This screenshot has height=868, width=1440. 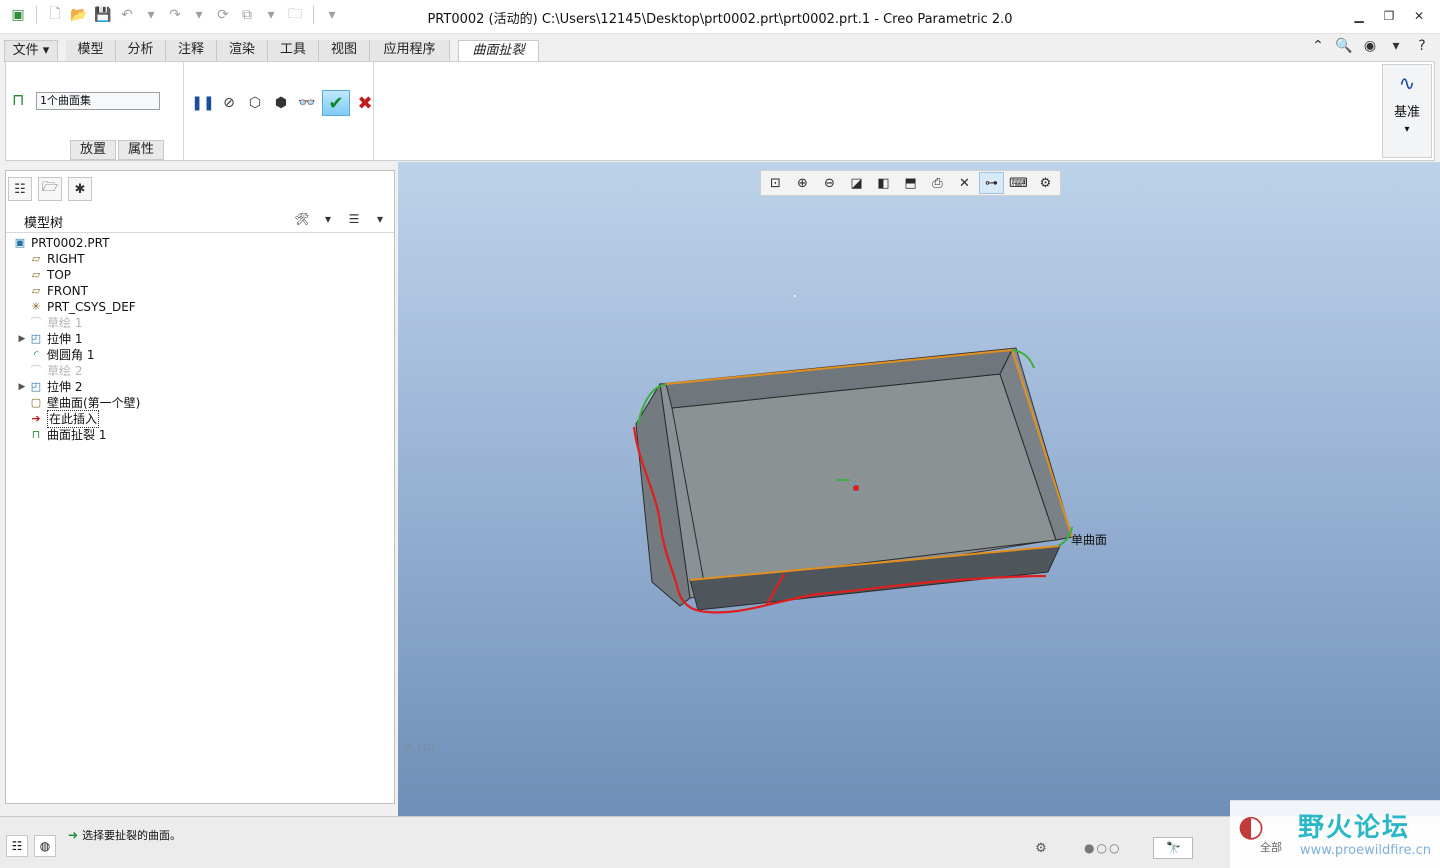 I want to click on tree-node-label: 在此插入, so click(x=73, y=419).